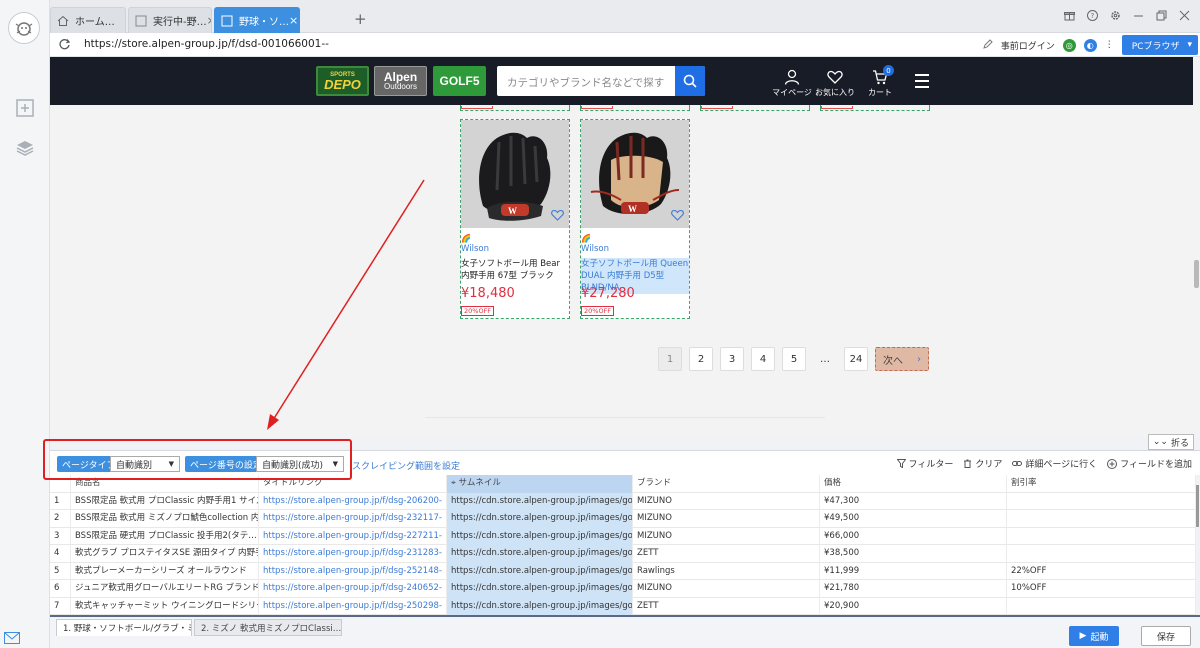  I want to click on extension-blue-icon: ◐, so click(1090, 45).